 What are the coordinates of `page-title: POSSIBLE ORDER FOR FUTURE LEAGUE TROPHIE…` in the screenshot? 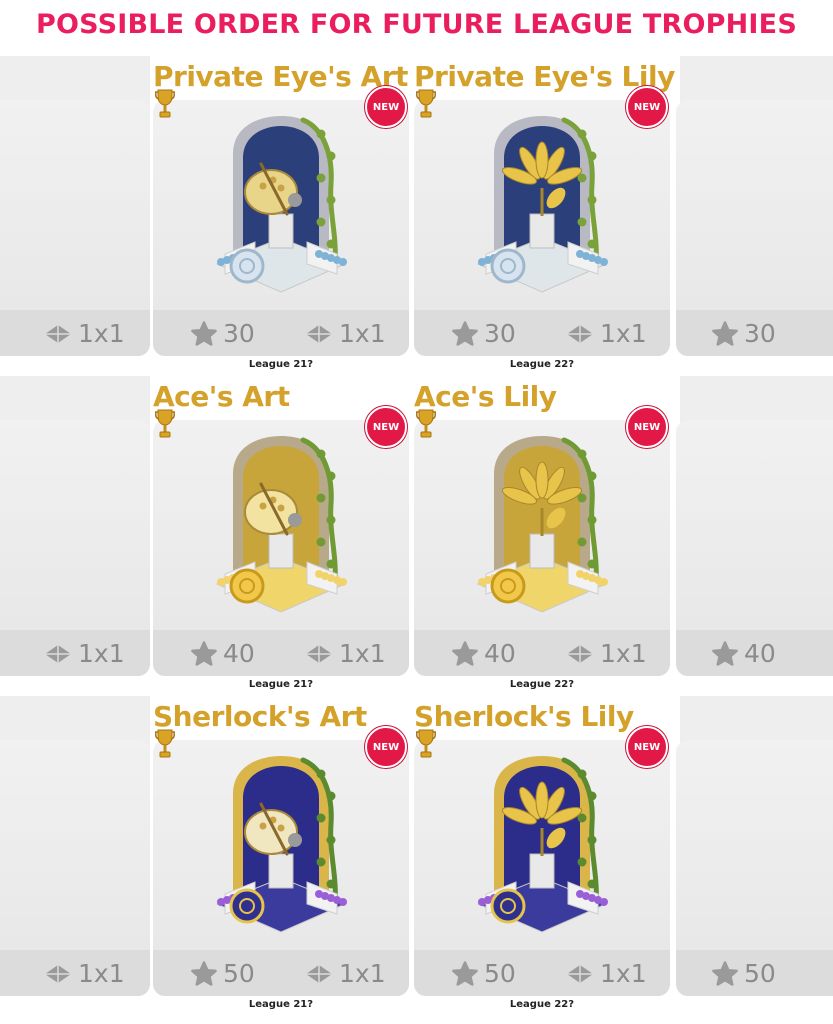 It's located at (416, 24).